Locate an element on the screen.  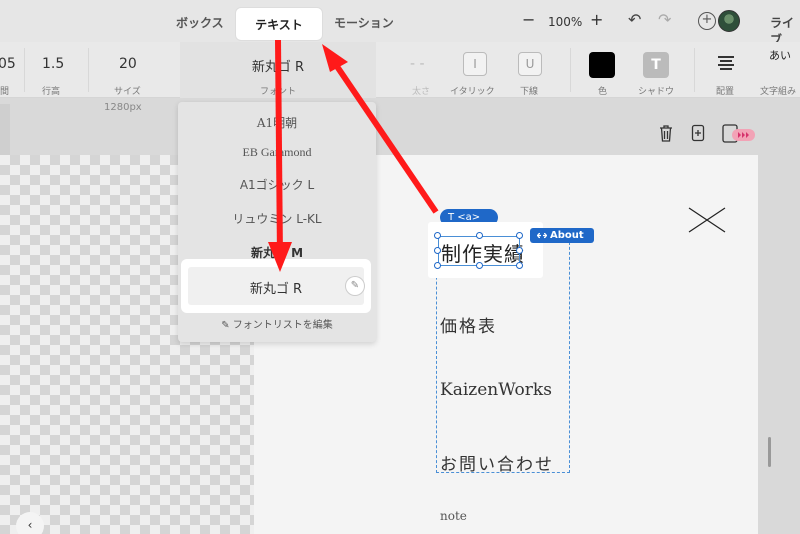
font-option-selected: 新丸ゴ R ✎ is located at coordinates (276, 286).